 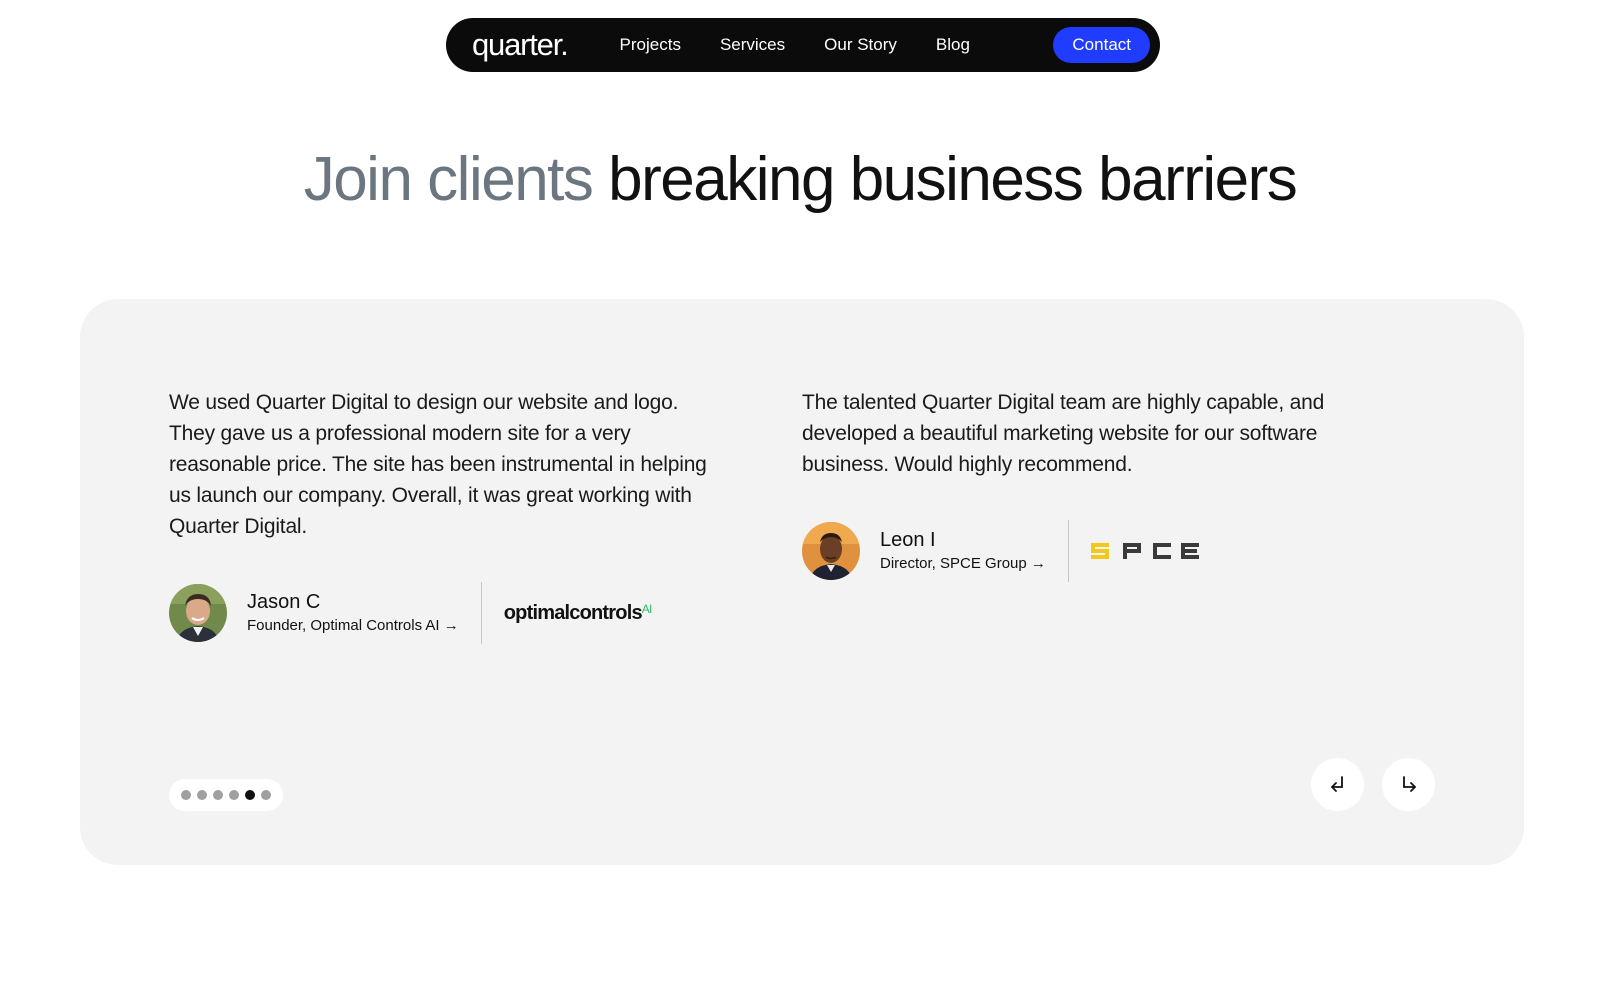 What do you see at coordinates (284, 602) in the screenshot?
I see `author-name: Jason C` at bounding box center [284, 602].